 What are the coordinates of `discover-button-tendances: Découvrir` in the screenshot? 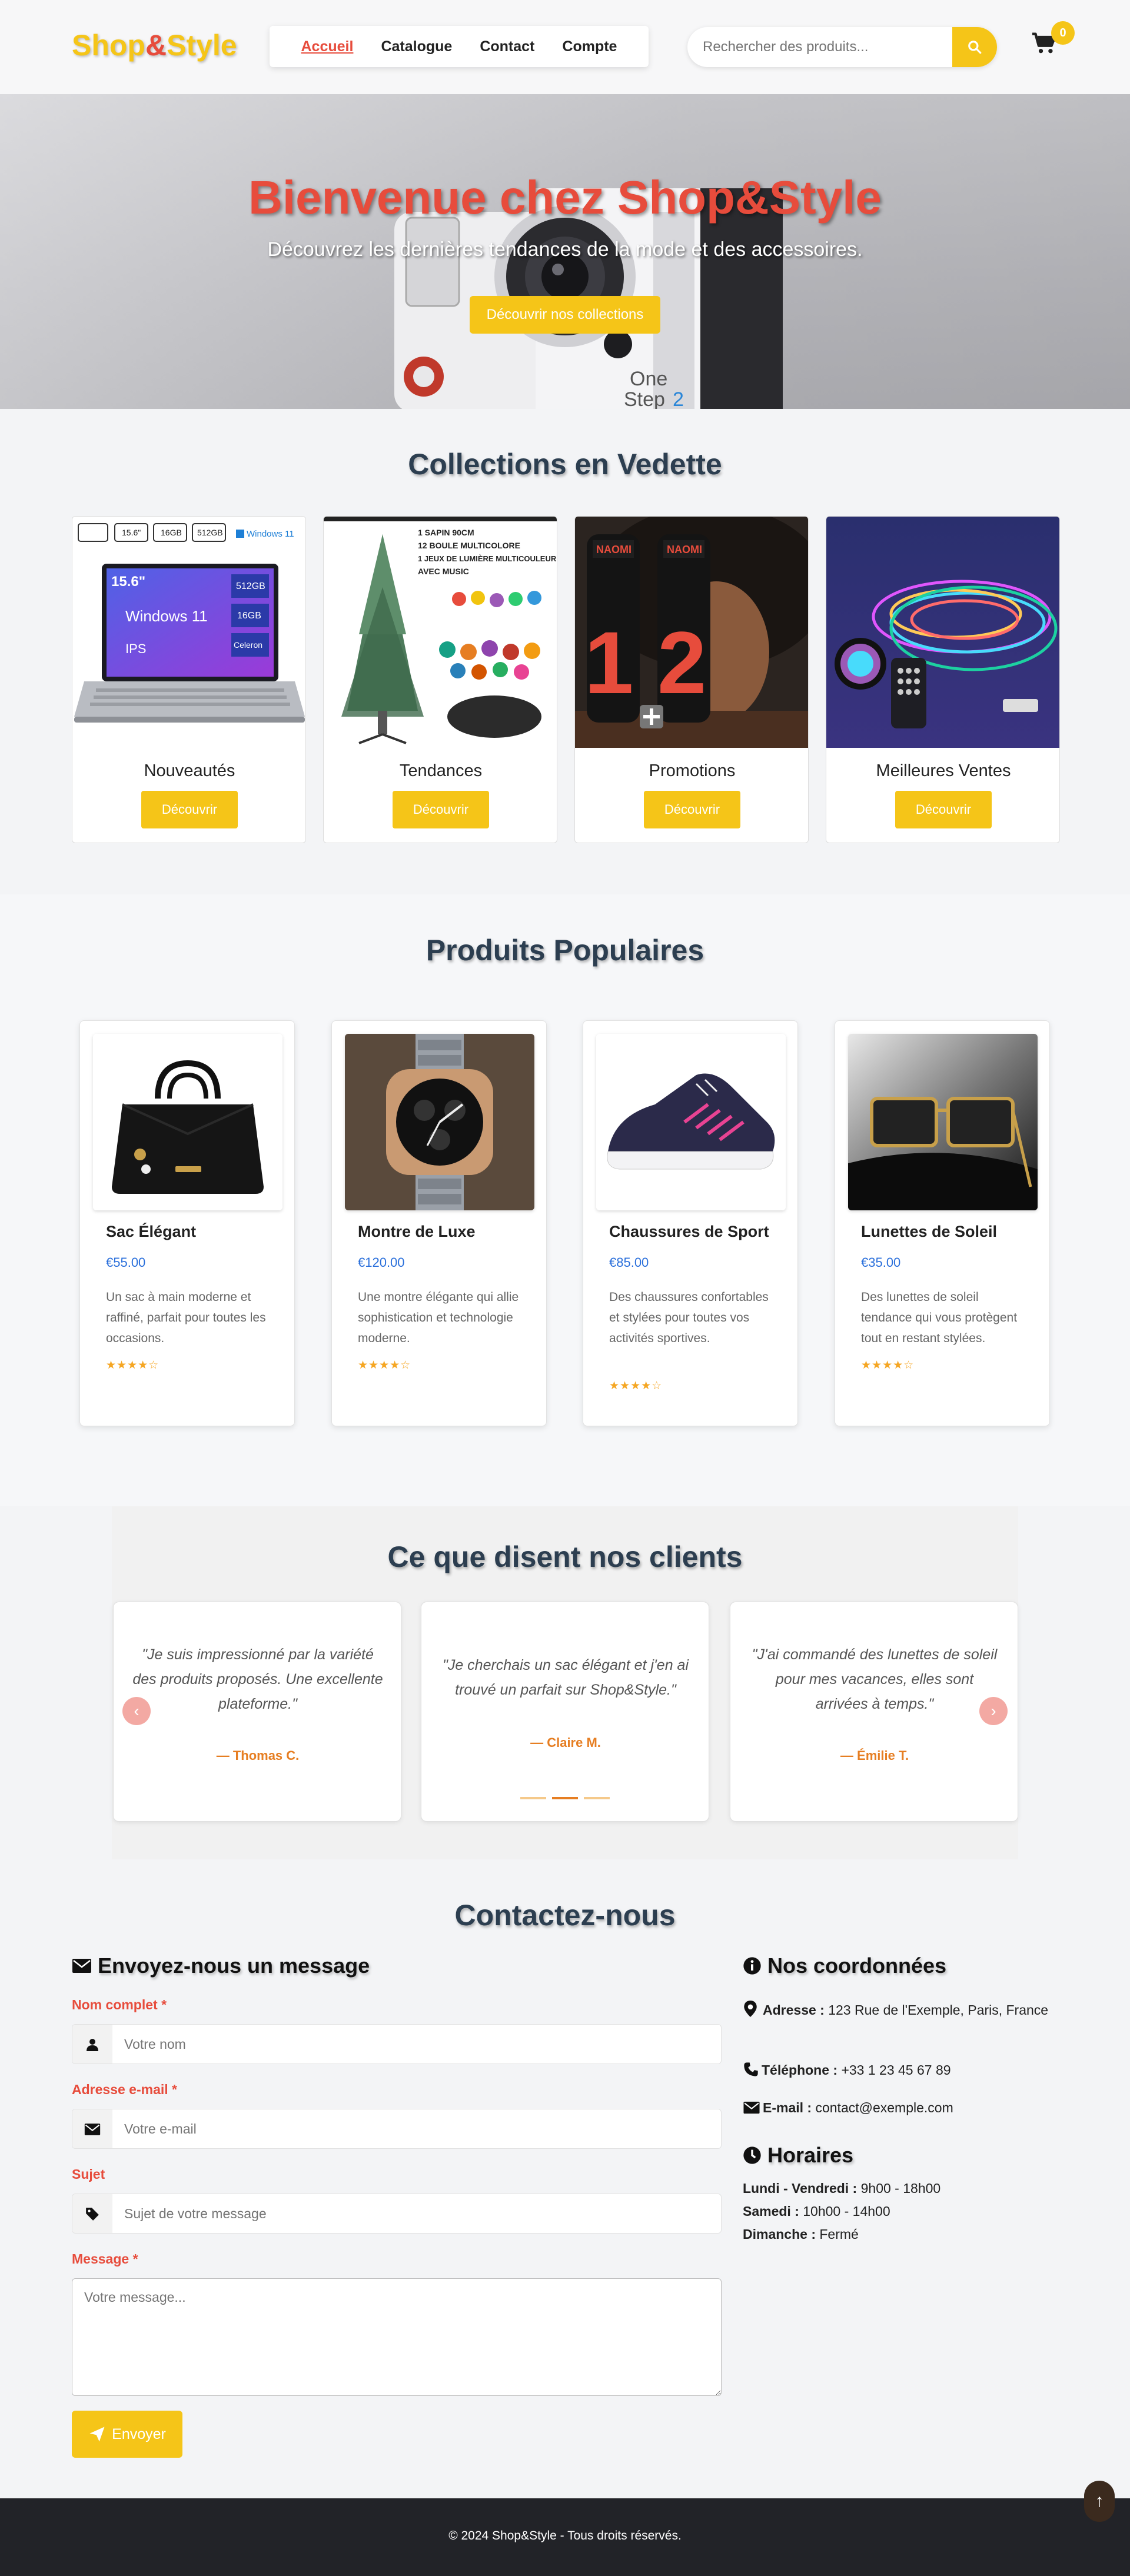 It's located at (441, 809).